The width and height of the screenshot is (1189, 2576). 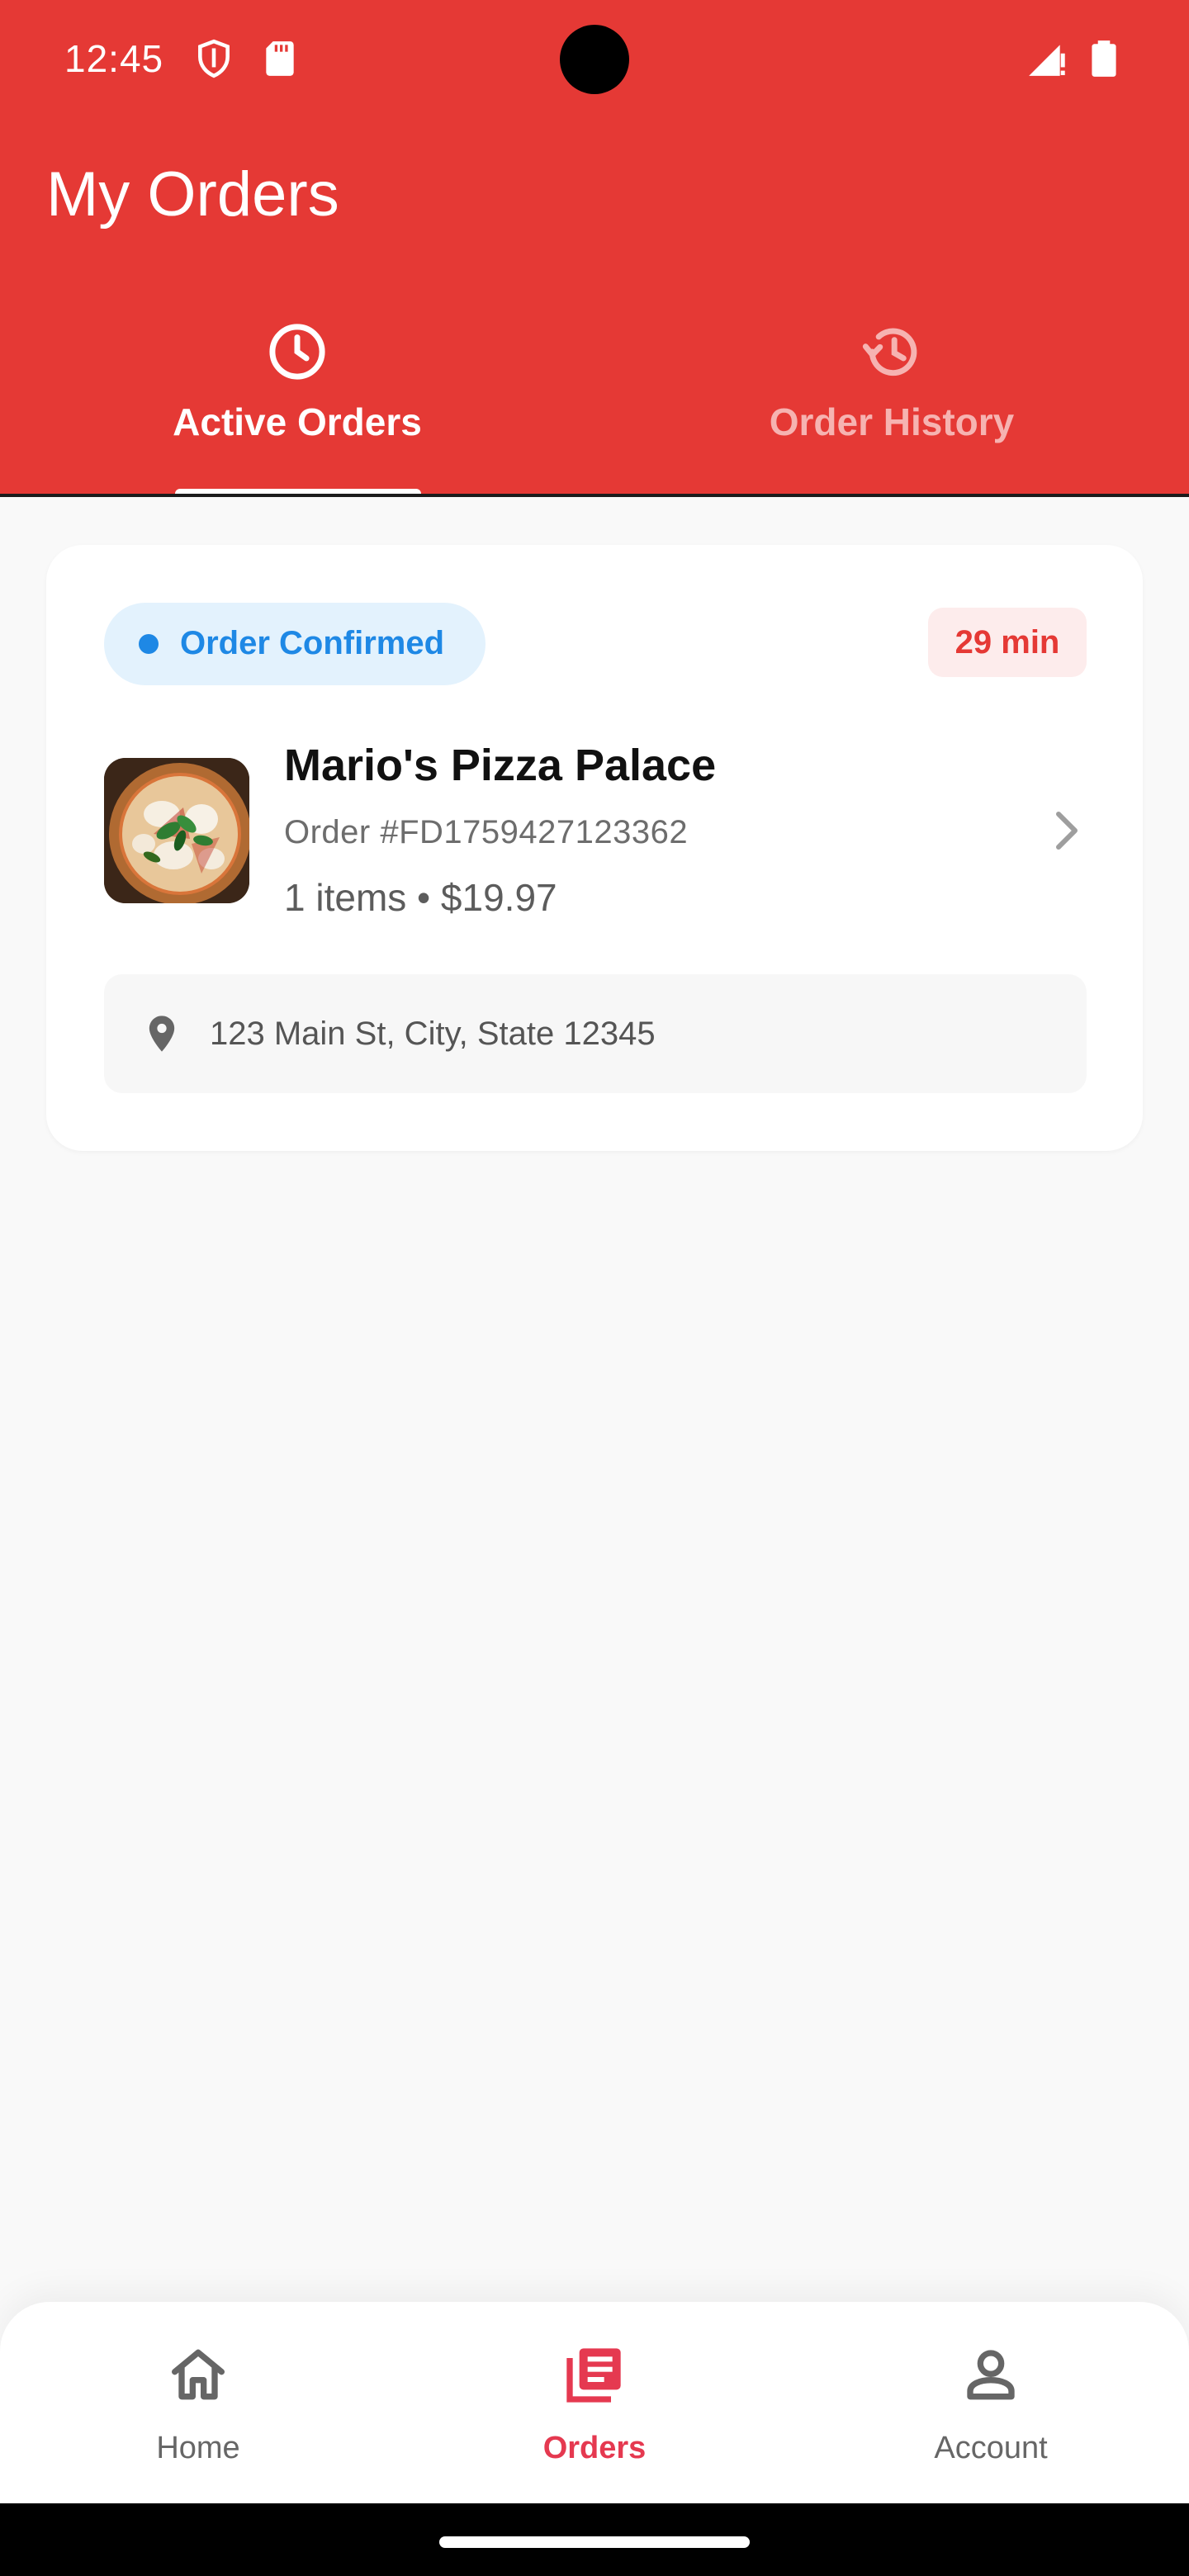 I want to click on nav-orders: Orders, so click(x=594, y=2402).